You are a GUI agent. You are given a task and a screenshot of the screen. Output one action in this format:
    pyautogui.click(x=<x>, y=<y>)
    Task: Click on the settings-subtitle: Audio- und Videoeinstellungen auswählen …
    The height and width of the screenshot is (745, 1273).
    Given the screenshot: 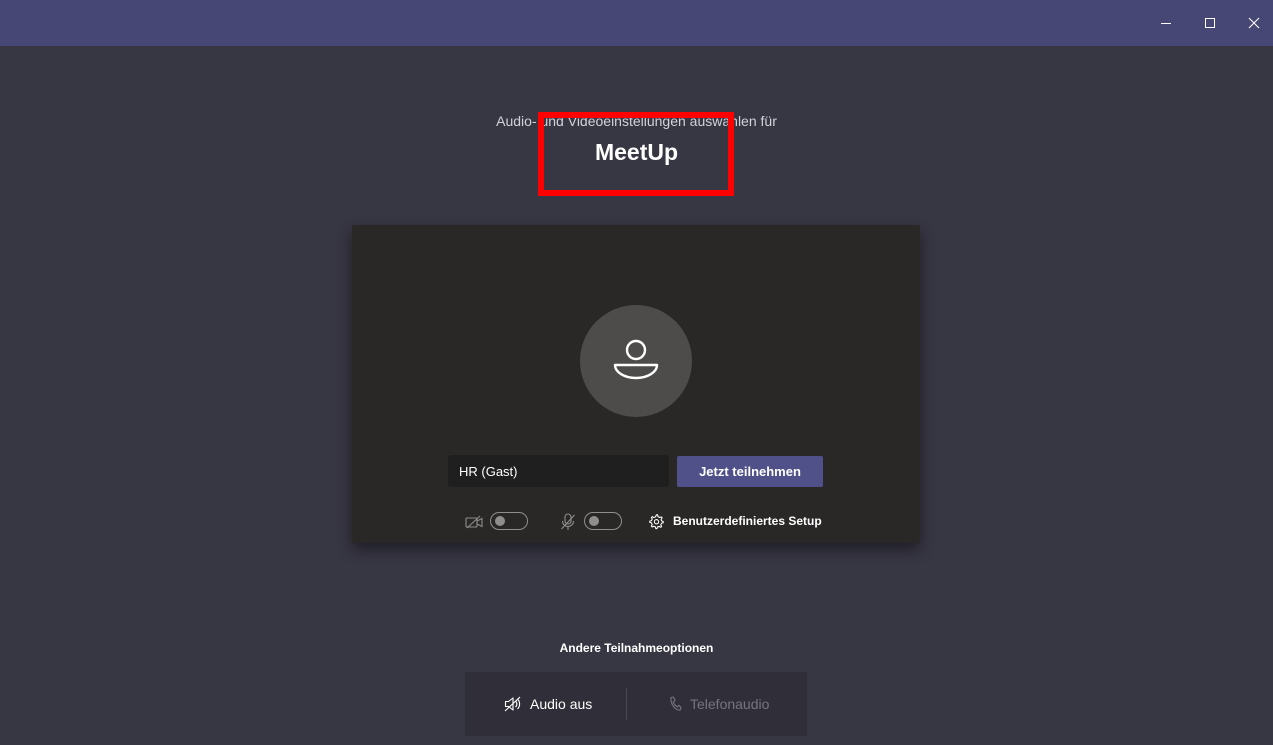 What is the action you would take?
    pyautogui.click(x=636, y=121)
    